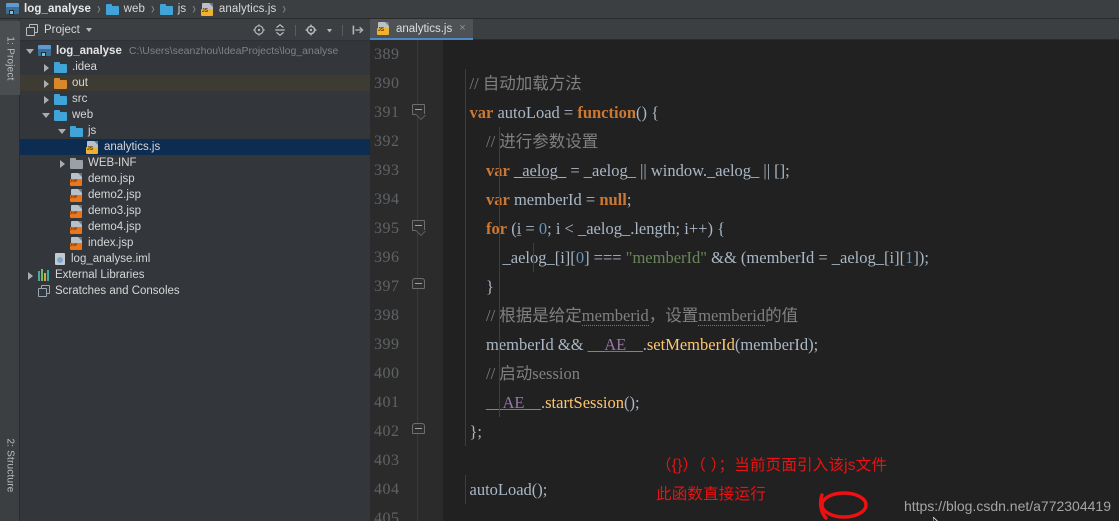 This screenshot has width=1119, height=521. Describe the element at coordinates (195, 131) in the screenshot. I see `tree-item-js: js` at that location.